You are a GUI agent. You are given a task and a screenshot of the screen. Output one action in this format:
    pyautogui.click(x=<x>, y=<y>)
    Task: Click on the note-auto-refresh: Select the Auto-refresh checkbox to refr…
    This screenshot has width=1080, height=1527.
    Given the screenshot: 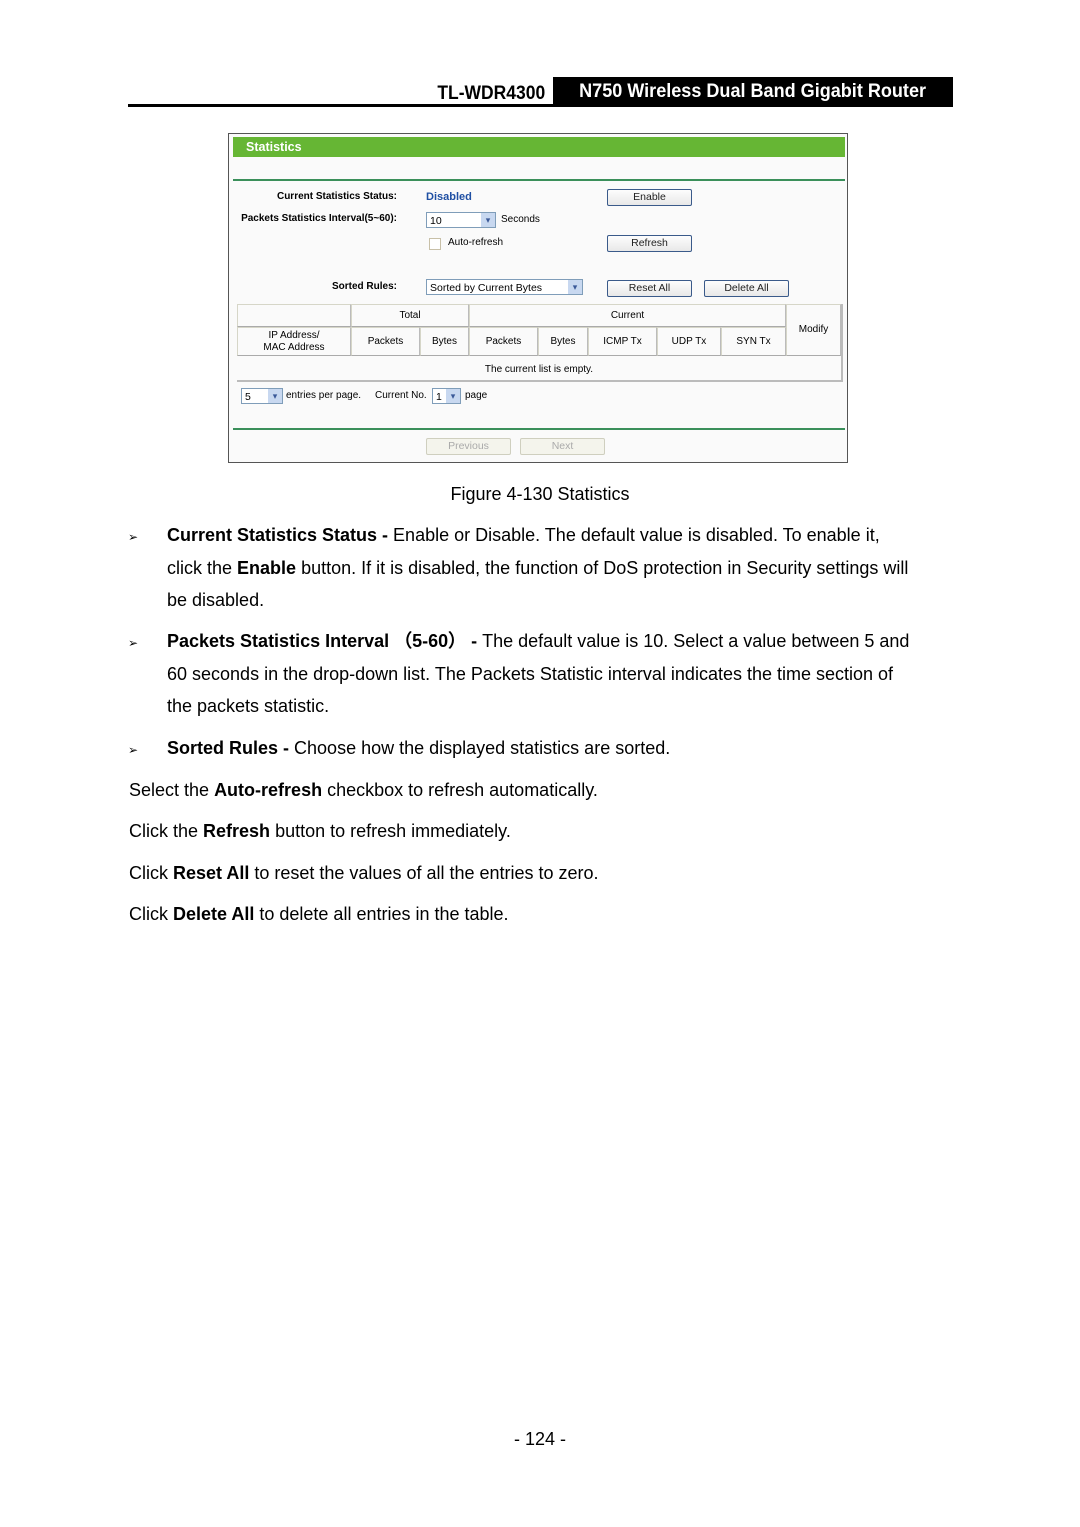 What is the action you would take?
    pyautogui.click(x=363, y=790)
    